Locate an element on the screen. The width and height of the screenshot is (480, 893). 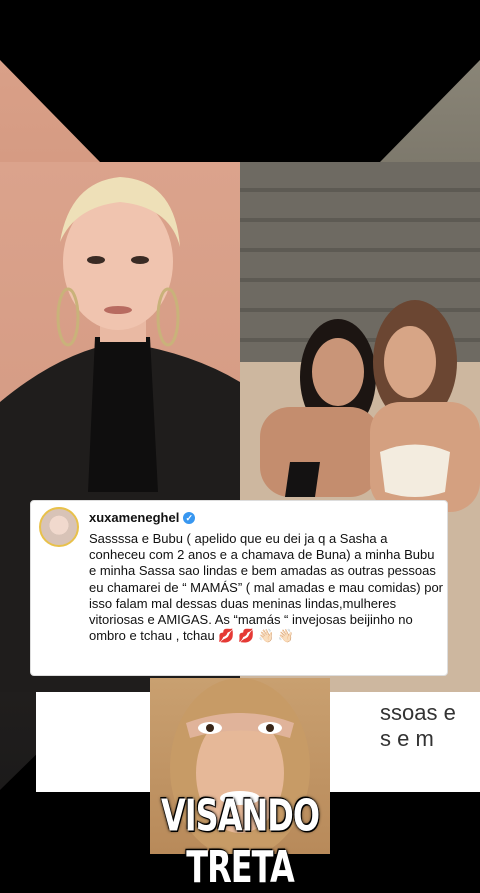
verified-badge-icon: ✓ is located at coordinates (189, 518).